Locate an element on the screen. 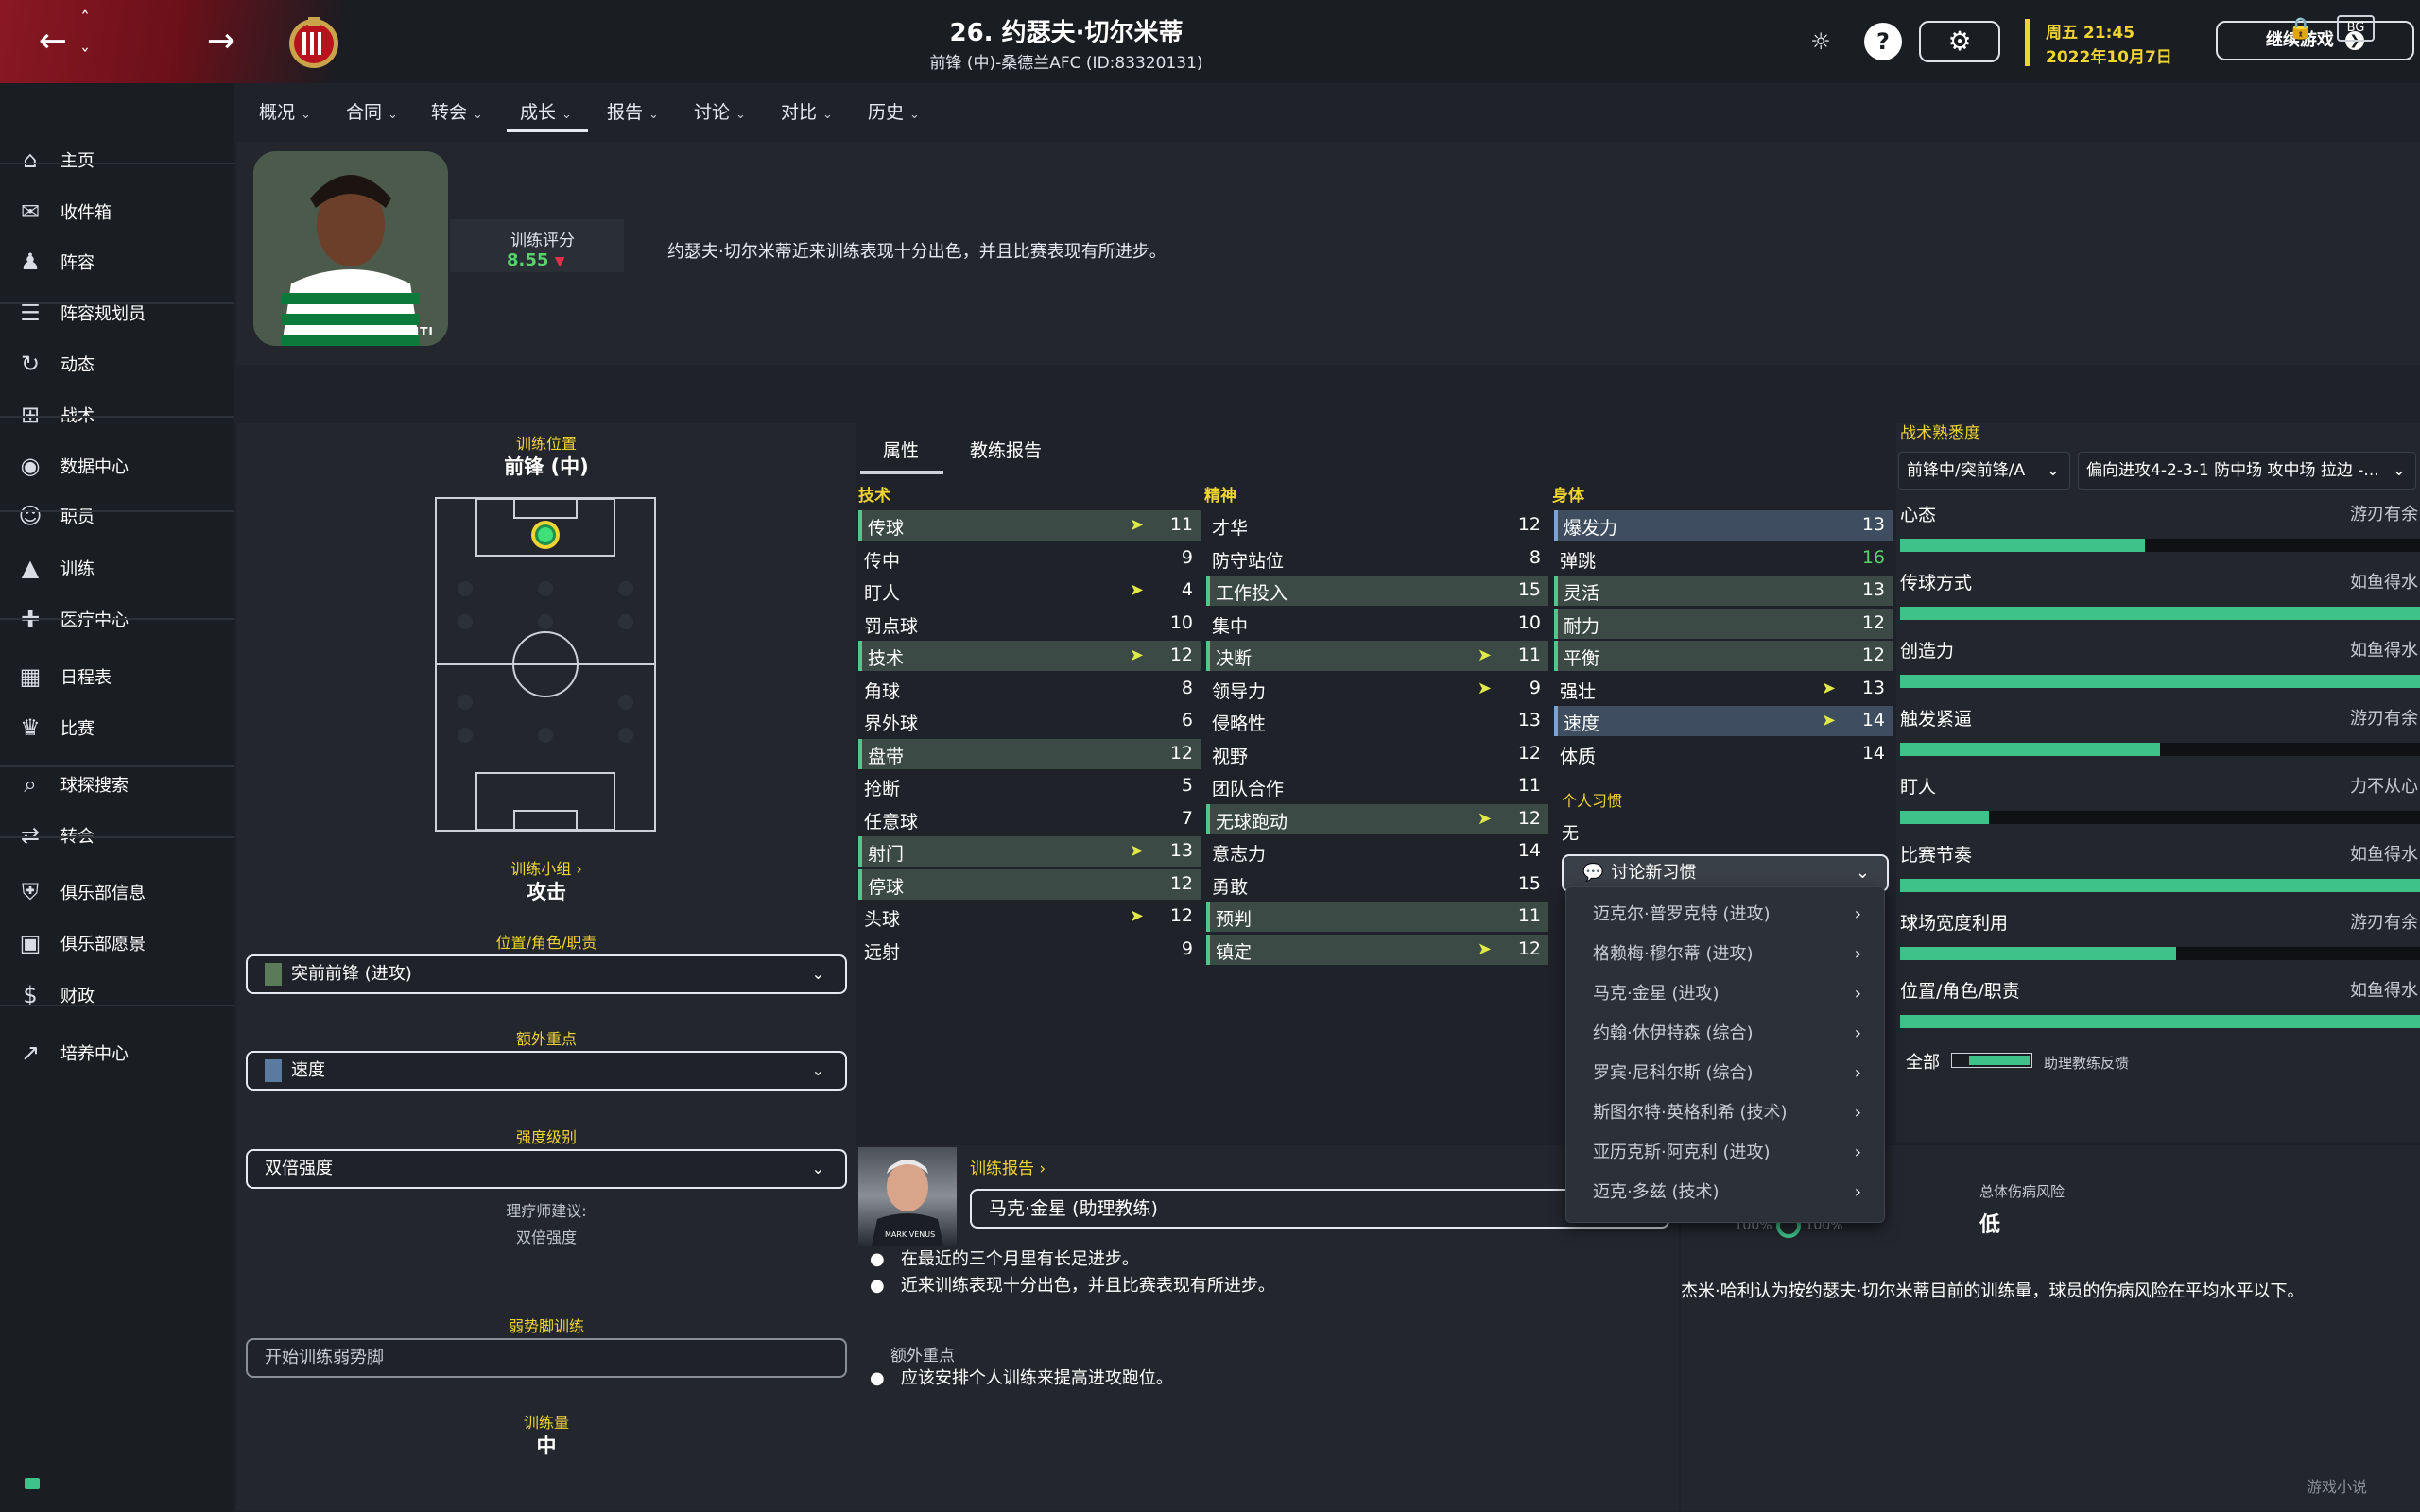  tab-attributes: 属性 is located at coordinates (901, 449).